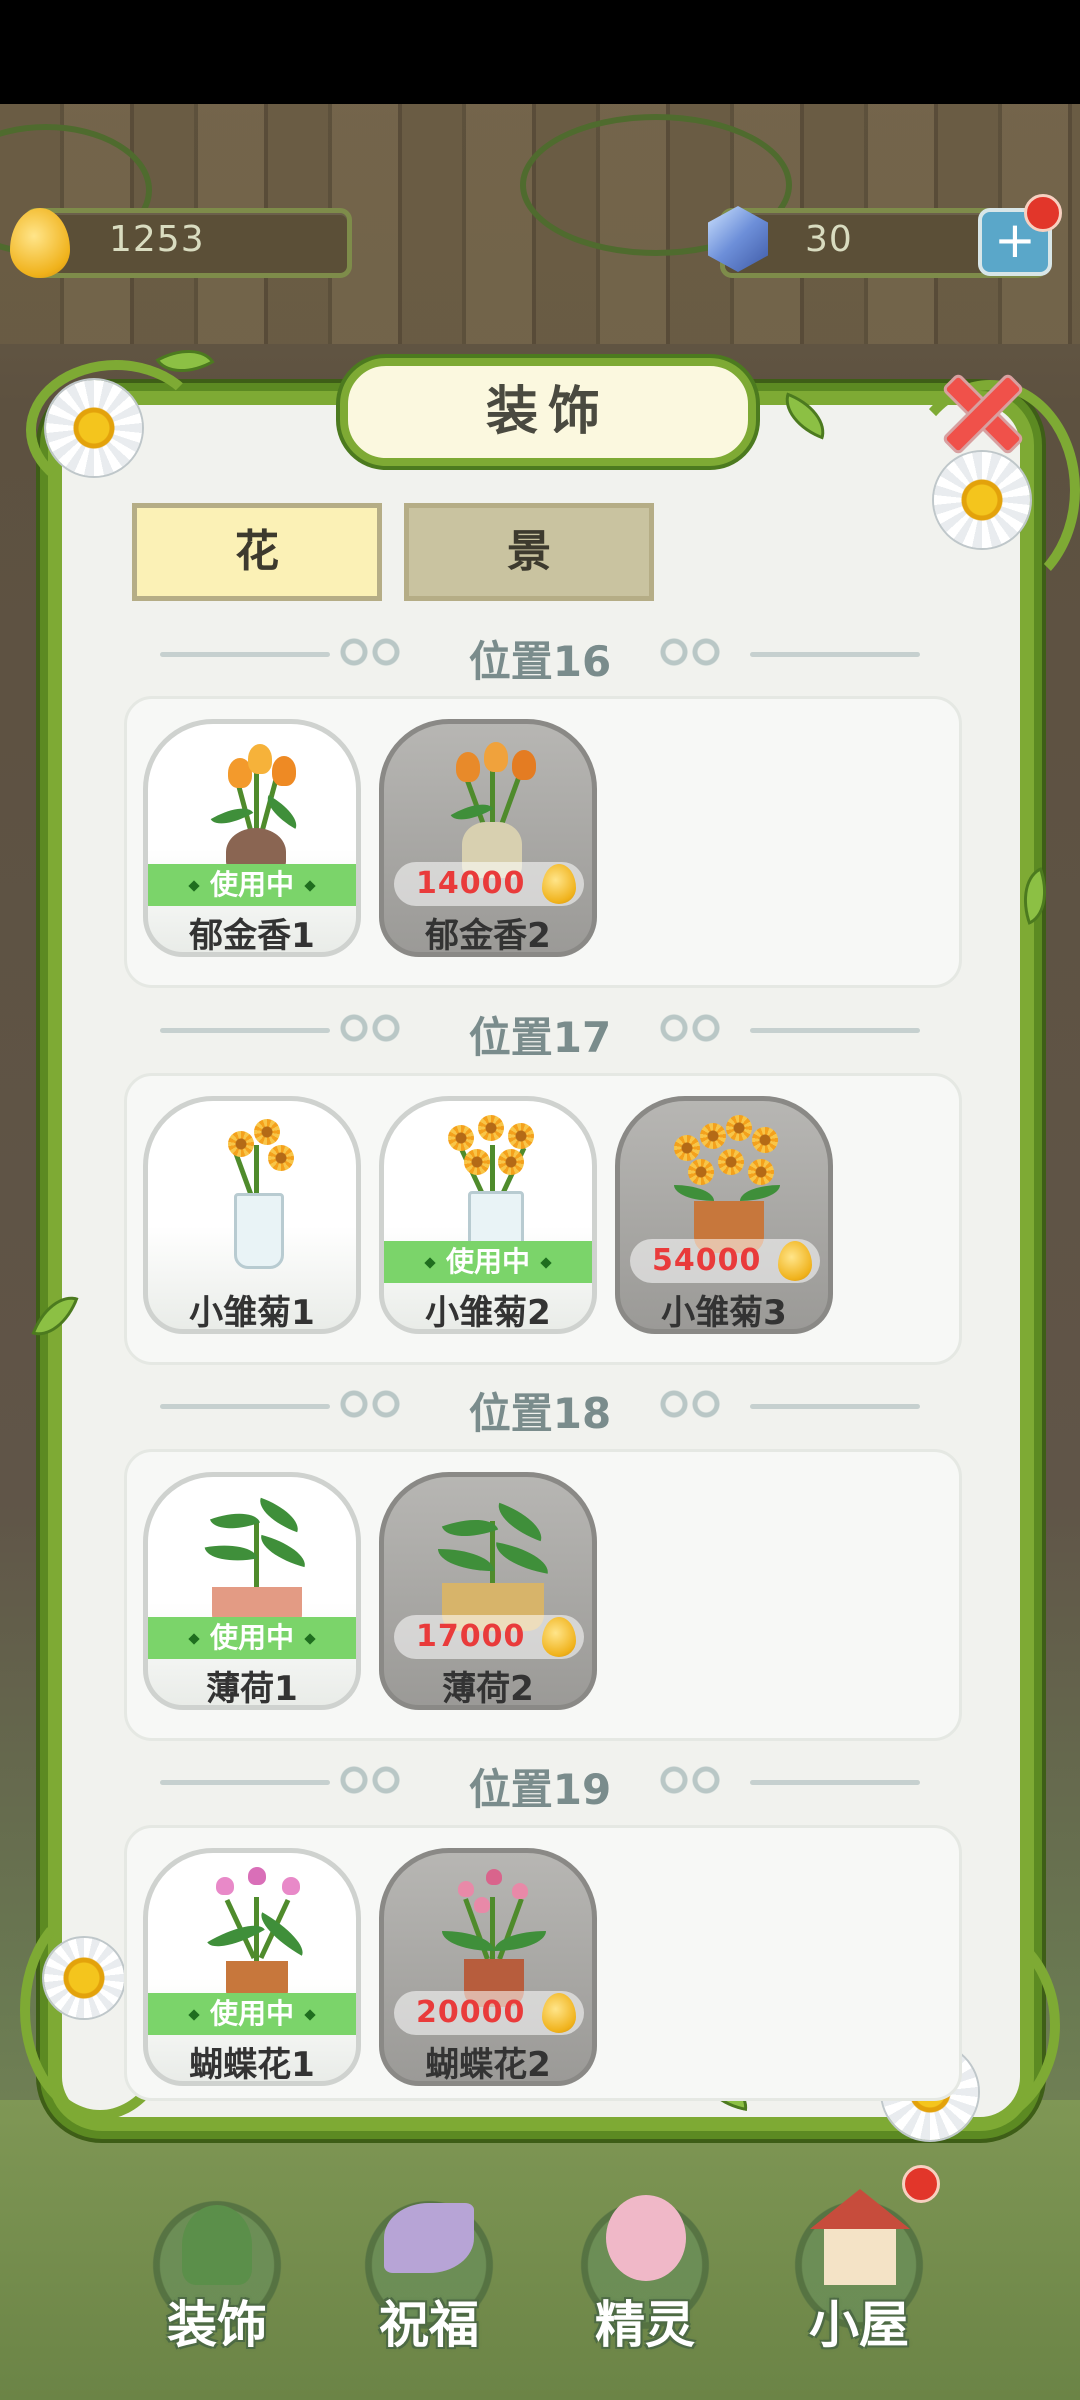 The height and width of the screenshot is (2400, 1080). I want to click on decor-card: 使用中 郁金香1, so click(252, 838).